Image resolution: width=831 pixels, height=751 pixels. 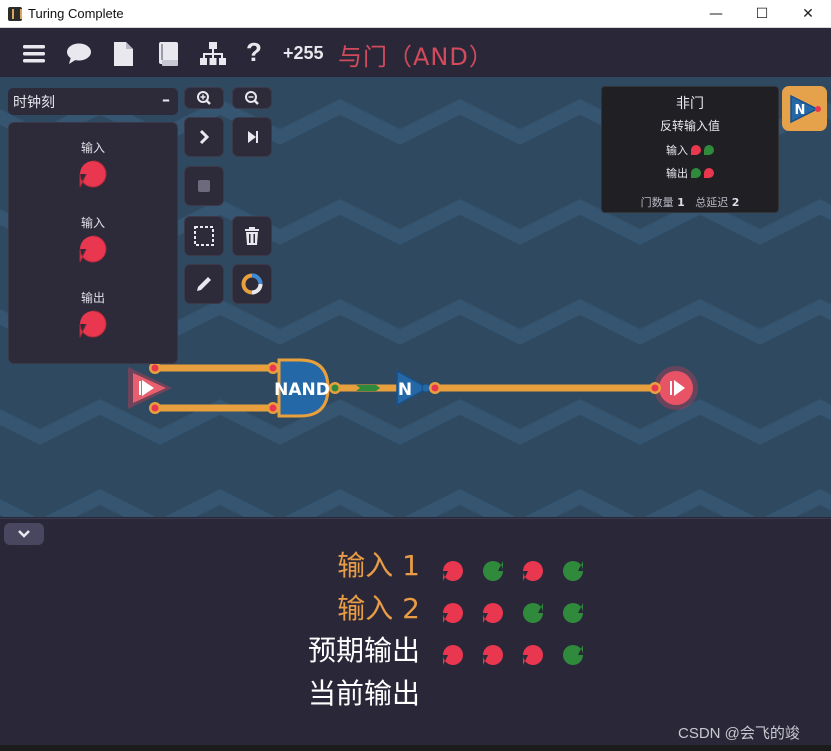 What do you see at coordinates (366, 388) in the screenshot?
I see `wire-nand-to-not` at bounding box center [366, 388].